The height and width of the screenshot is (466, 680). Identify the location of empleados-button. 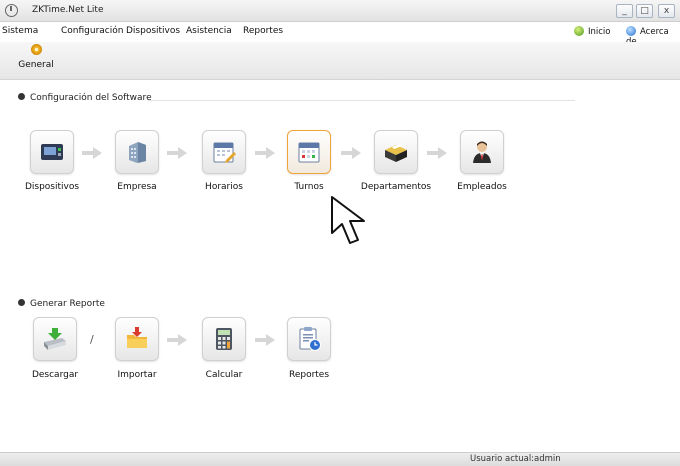
(482, 152).